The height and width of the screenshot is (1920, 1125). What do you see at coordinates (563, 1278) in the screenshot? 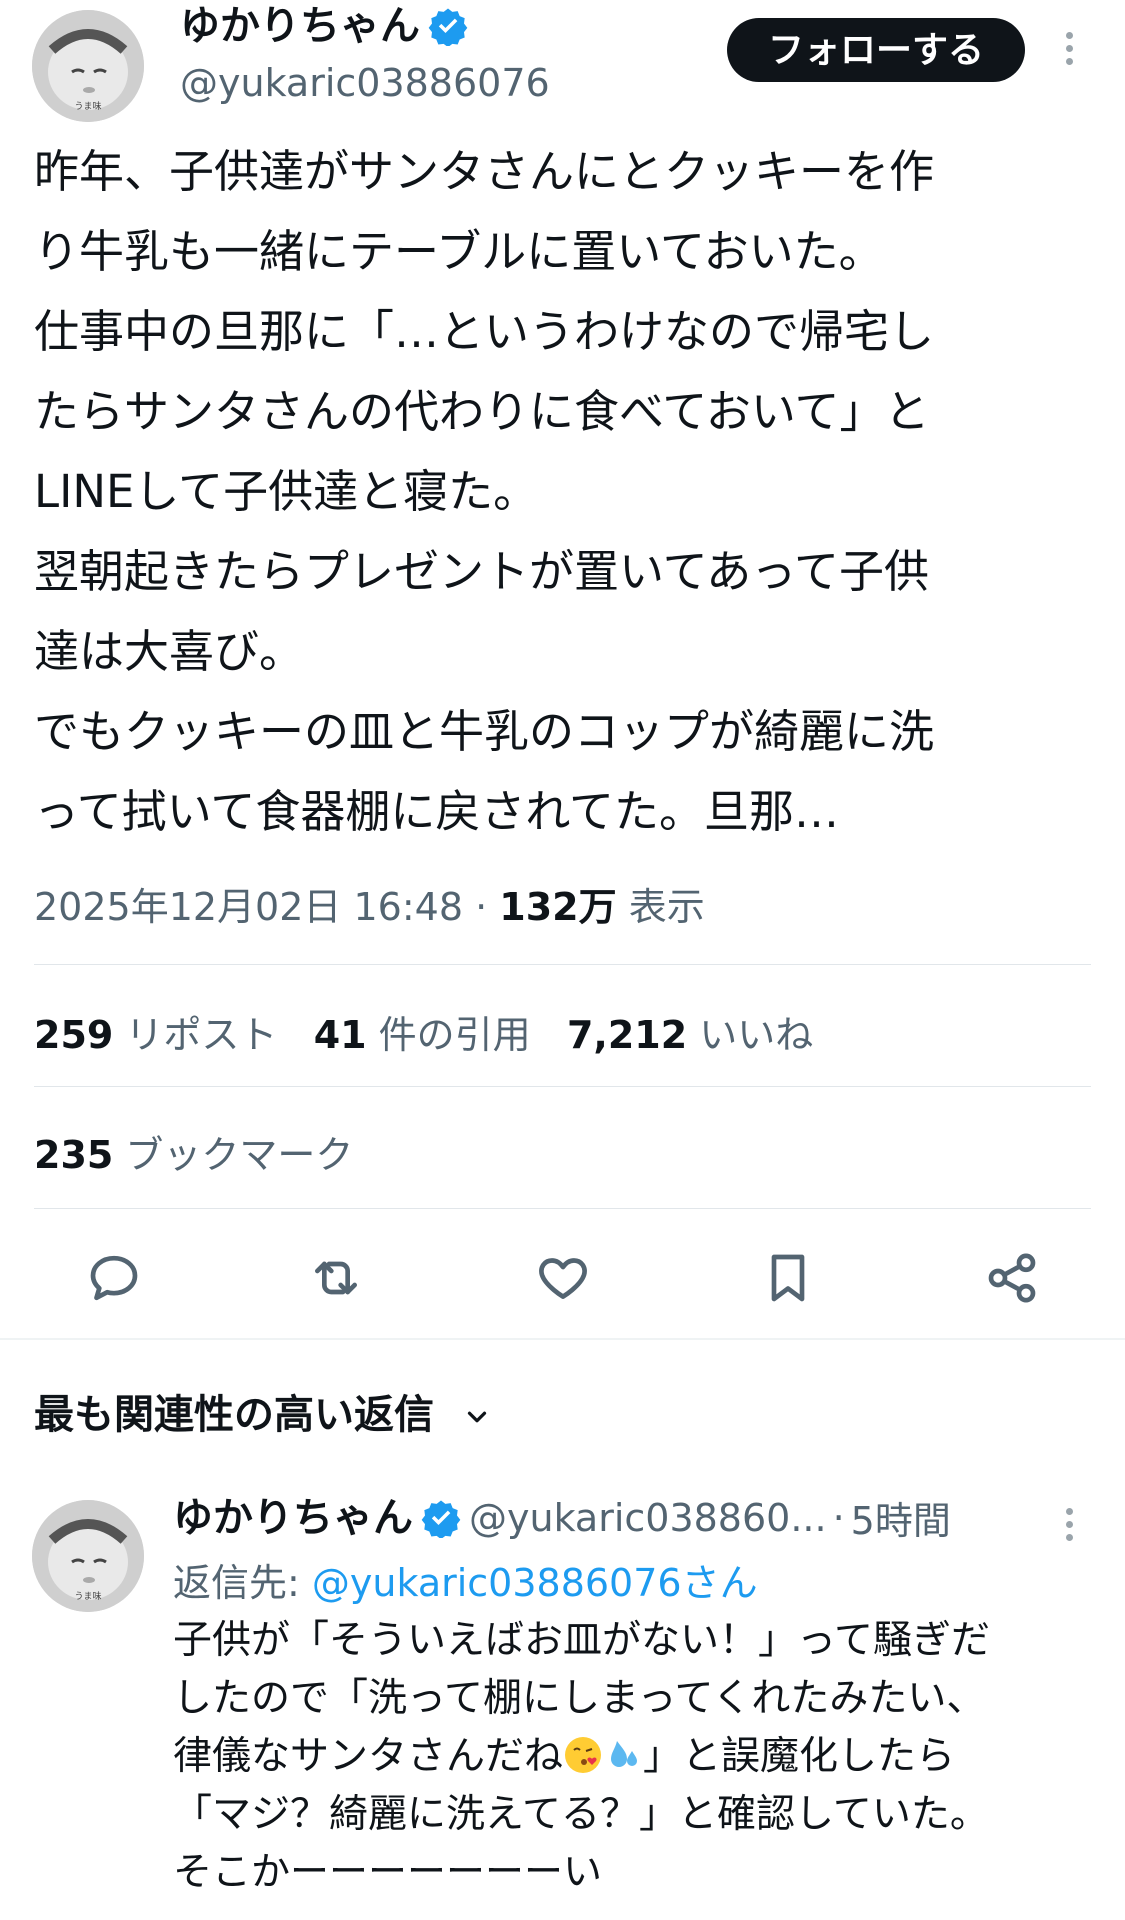
I see `heart-icon` at bounding box center [563, 1278].